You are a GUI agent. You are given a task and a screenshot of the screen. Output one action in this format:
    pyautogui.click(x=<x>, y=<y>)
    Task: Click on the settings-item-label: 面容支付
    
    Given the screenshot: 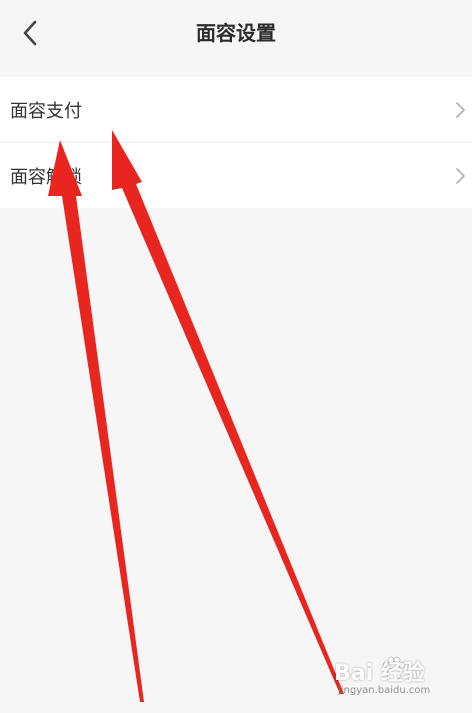 What is the action you would take?
    pyautogui.click(x=46, y=111)
    